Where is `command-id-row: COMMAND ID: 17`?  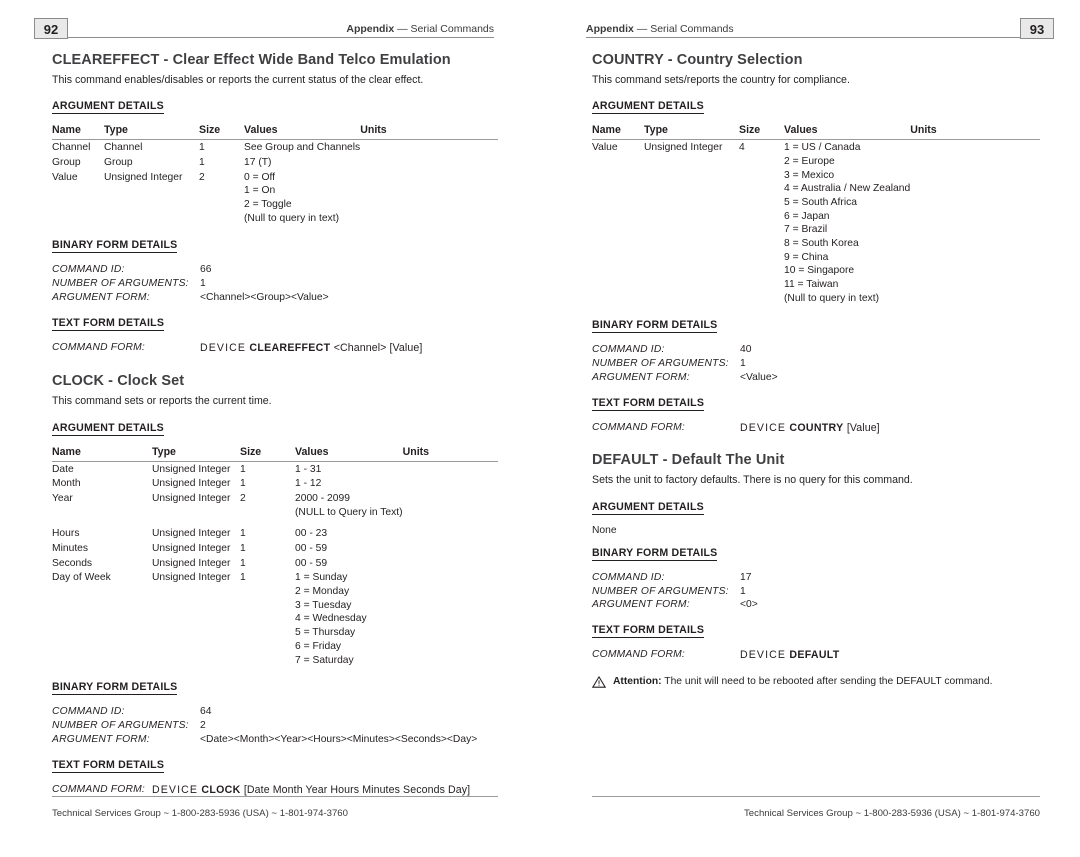 command-id-row: COMMAND ID: 17 is located at coordinates (816, 578).